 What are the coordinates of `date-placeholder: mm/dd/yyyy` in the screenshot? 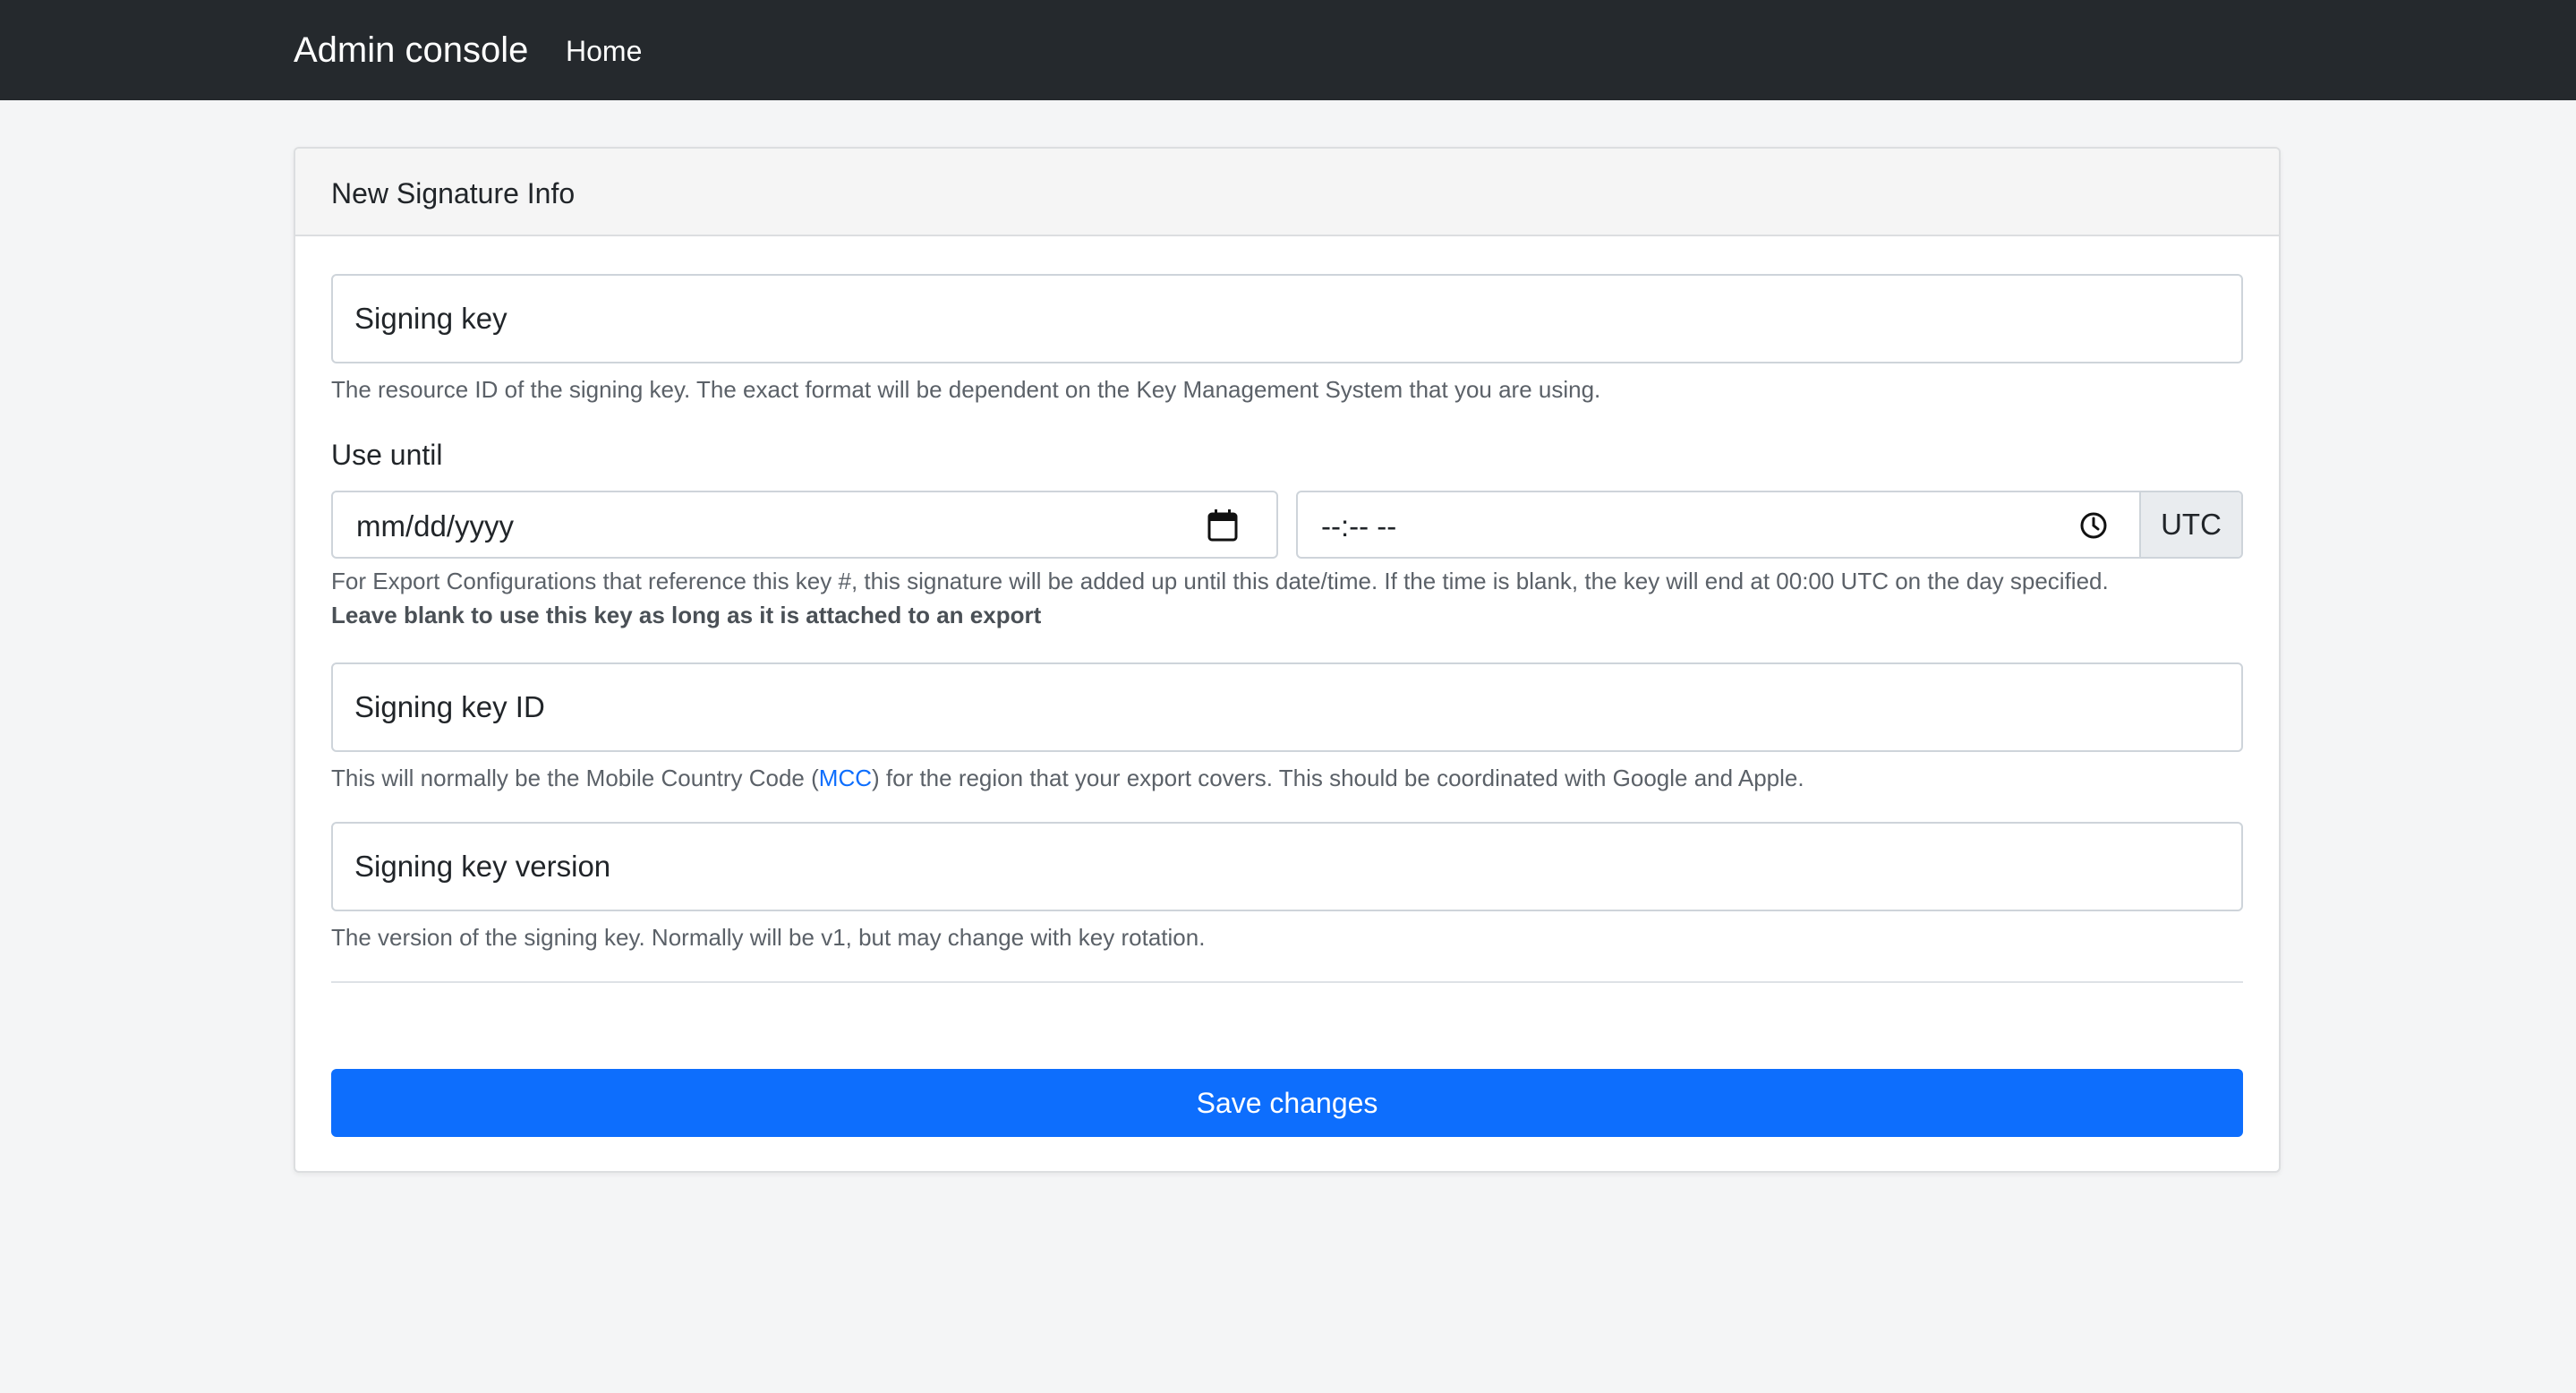 It's located at (435, 526).